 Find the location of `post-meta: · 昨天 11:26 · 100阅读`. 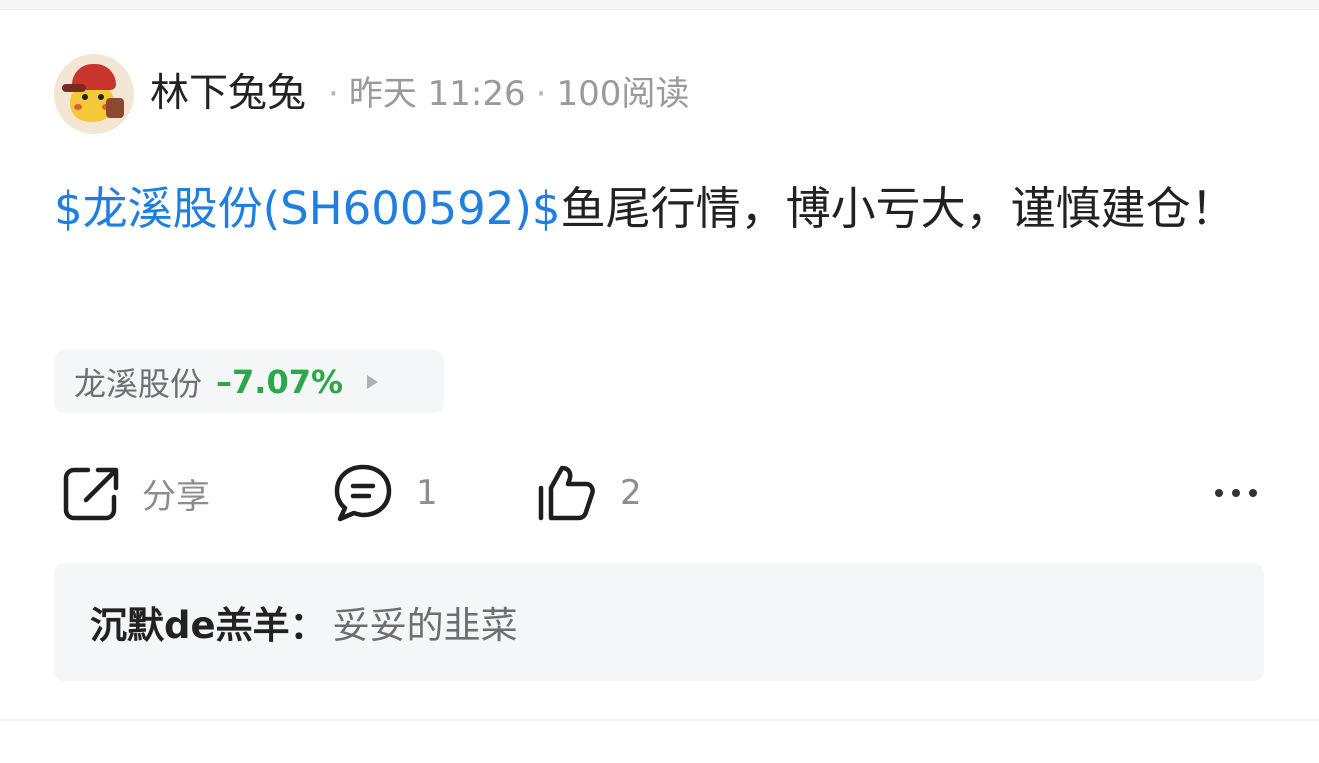

post-meta: · 昨天 11:26 · 100阅读 is located at coordinates (503, 94).